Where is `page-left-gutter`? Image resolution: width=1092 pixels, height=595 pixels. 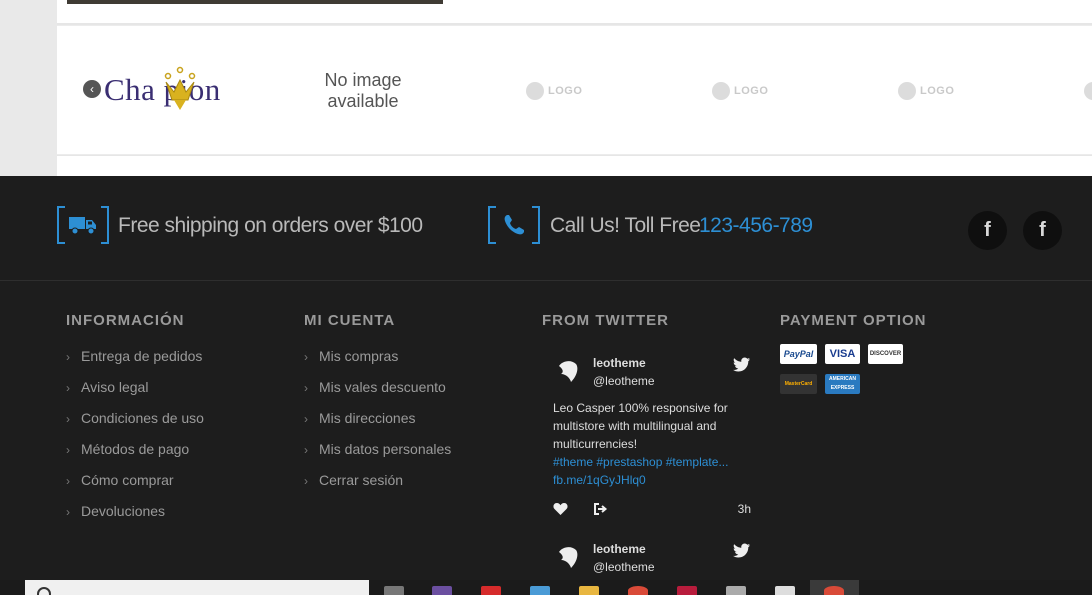 page-left-gutter is located at coordinates (28, 88).